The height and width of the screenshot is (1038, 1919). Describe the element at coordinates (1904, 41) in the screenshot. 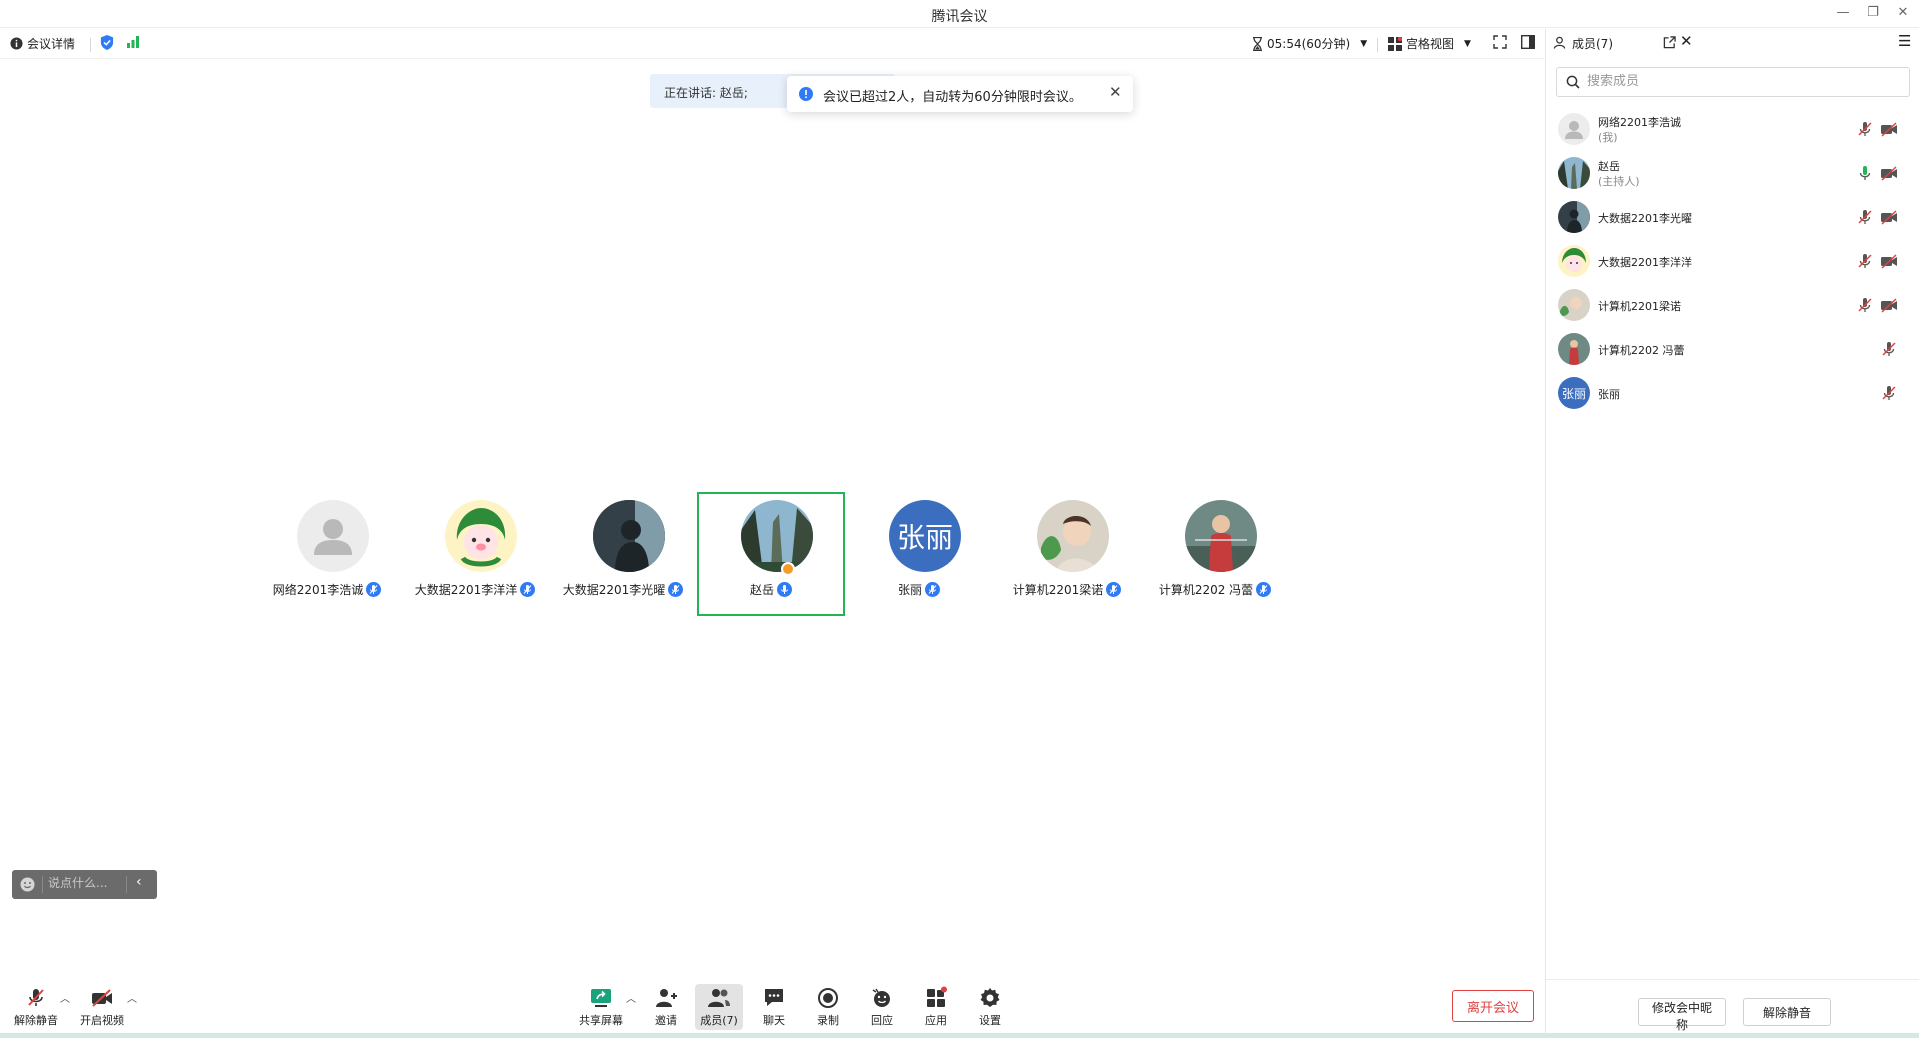

I see `menu-icon: ☰` at that location.